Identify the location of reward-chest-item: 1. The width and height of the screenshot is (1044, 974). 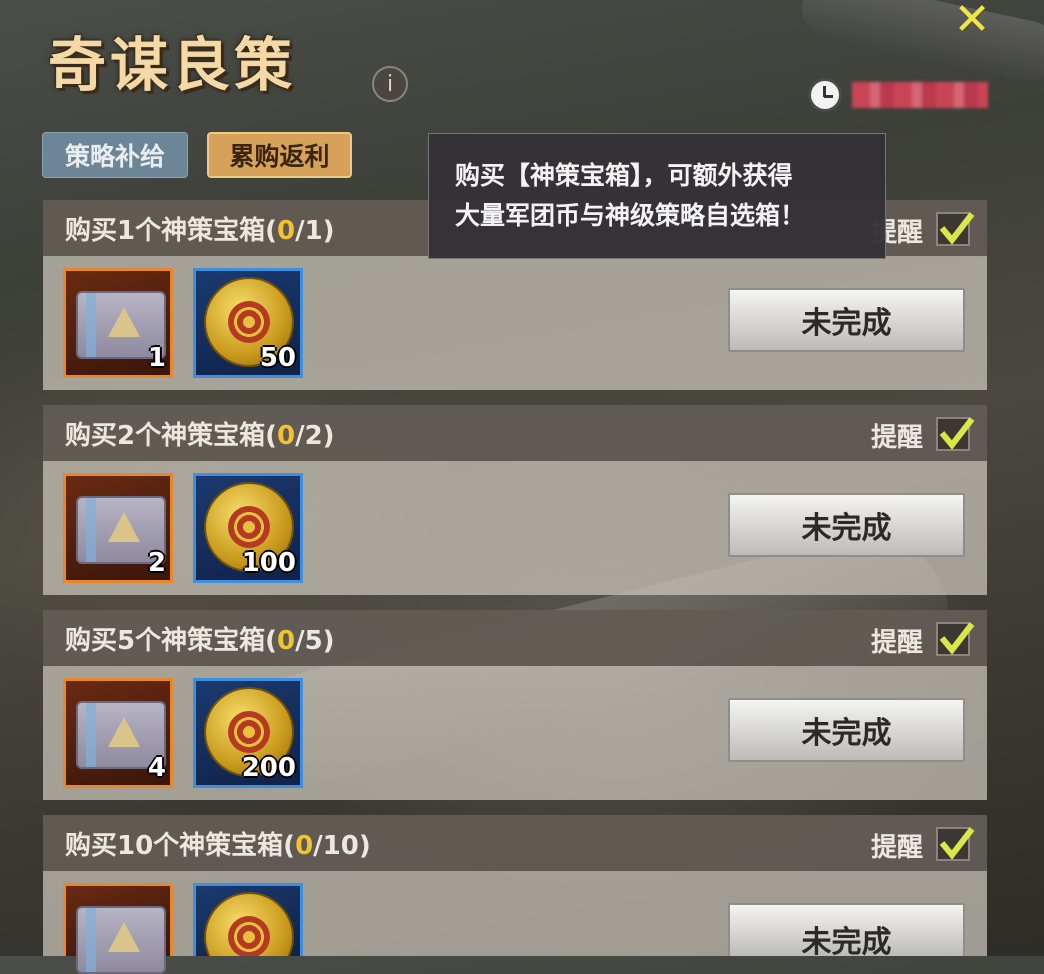
(118, 323).